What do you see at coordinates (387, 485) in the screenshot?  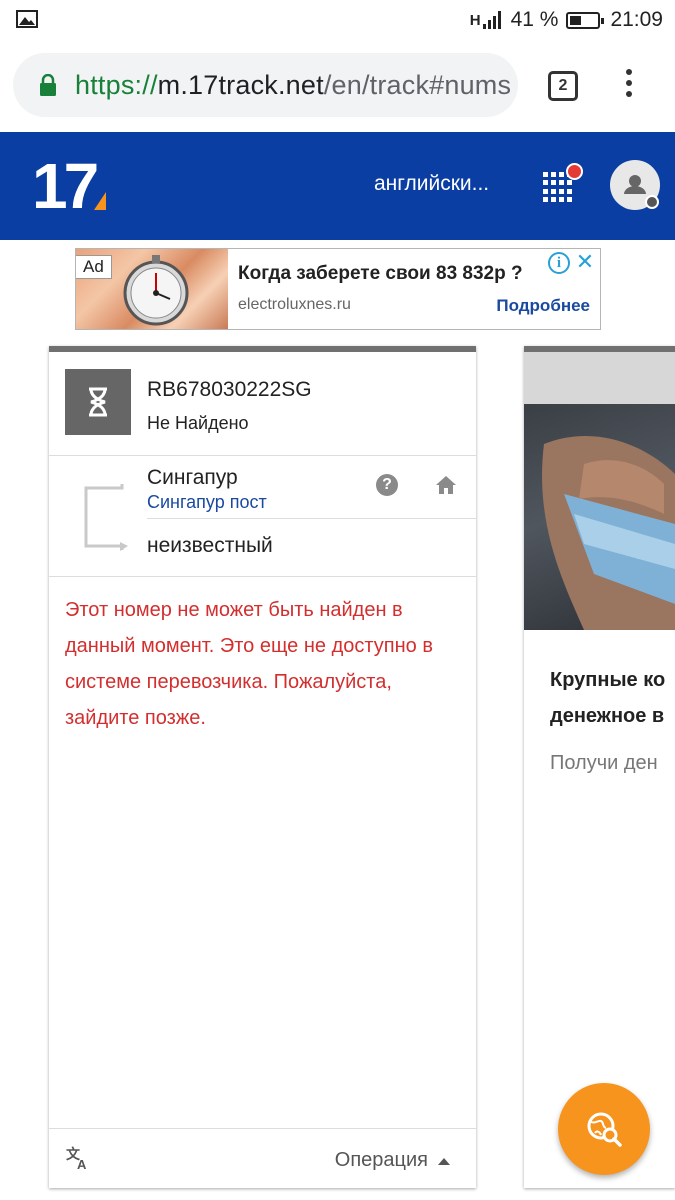 I see `help-icon: ?` at bounding box center [387, 485].